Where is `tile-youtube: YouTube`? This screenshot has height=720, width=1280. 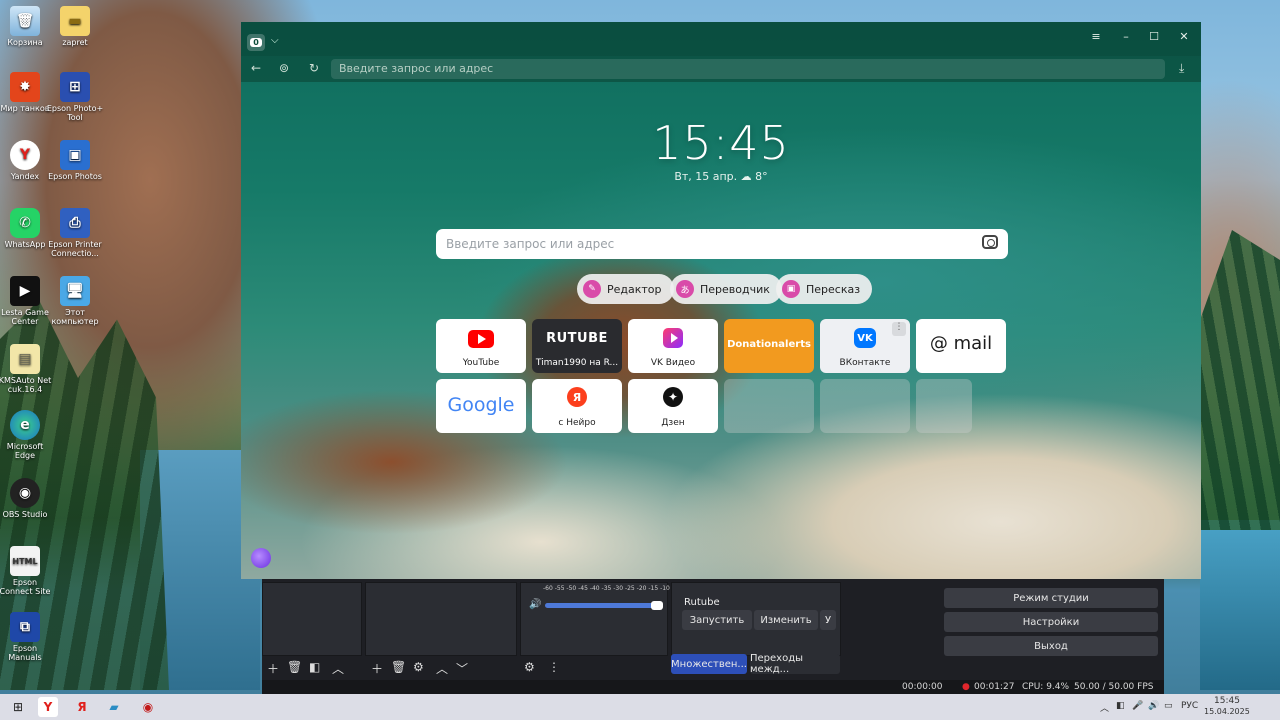 tile-youtube: YouTube is located at coordinates (481, 346).